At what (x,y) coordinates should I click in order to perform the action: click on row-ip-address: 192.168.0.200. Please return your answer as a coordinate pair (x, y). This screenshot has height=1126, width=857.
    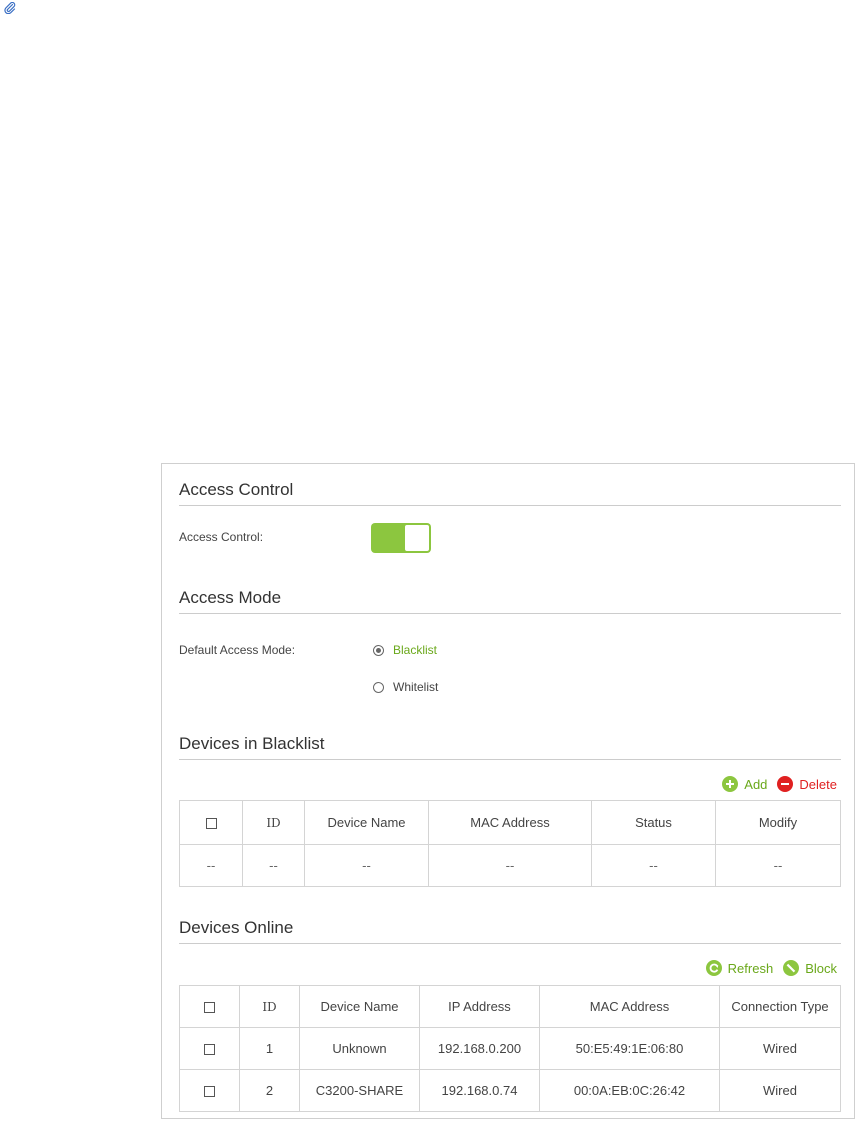
    Looking at the image, I should click on (479, 1048).